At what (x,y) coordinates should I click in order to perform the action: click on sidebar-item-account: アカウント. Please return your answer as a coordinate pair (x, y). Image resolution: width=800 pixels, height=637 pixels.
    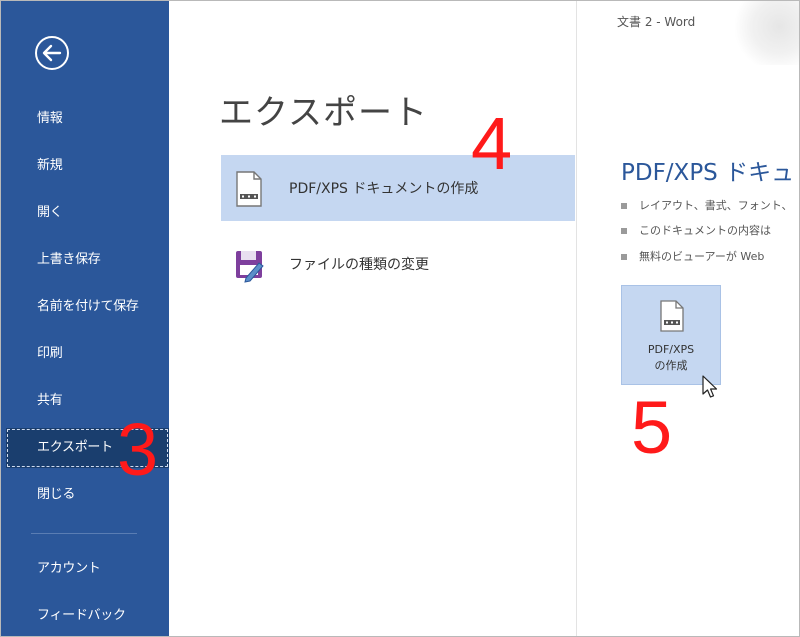
    Looking at the image, I should click on (85, 569).